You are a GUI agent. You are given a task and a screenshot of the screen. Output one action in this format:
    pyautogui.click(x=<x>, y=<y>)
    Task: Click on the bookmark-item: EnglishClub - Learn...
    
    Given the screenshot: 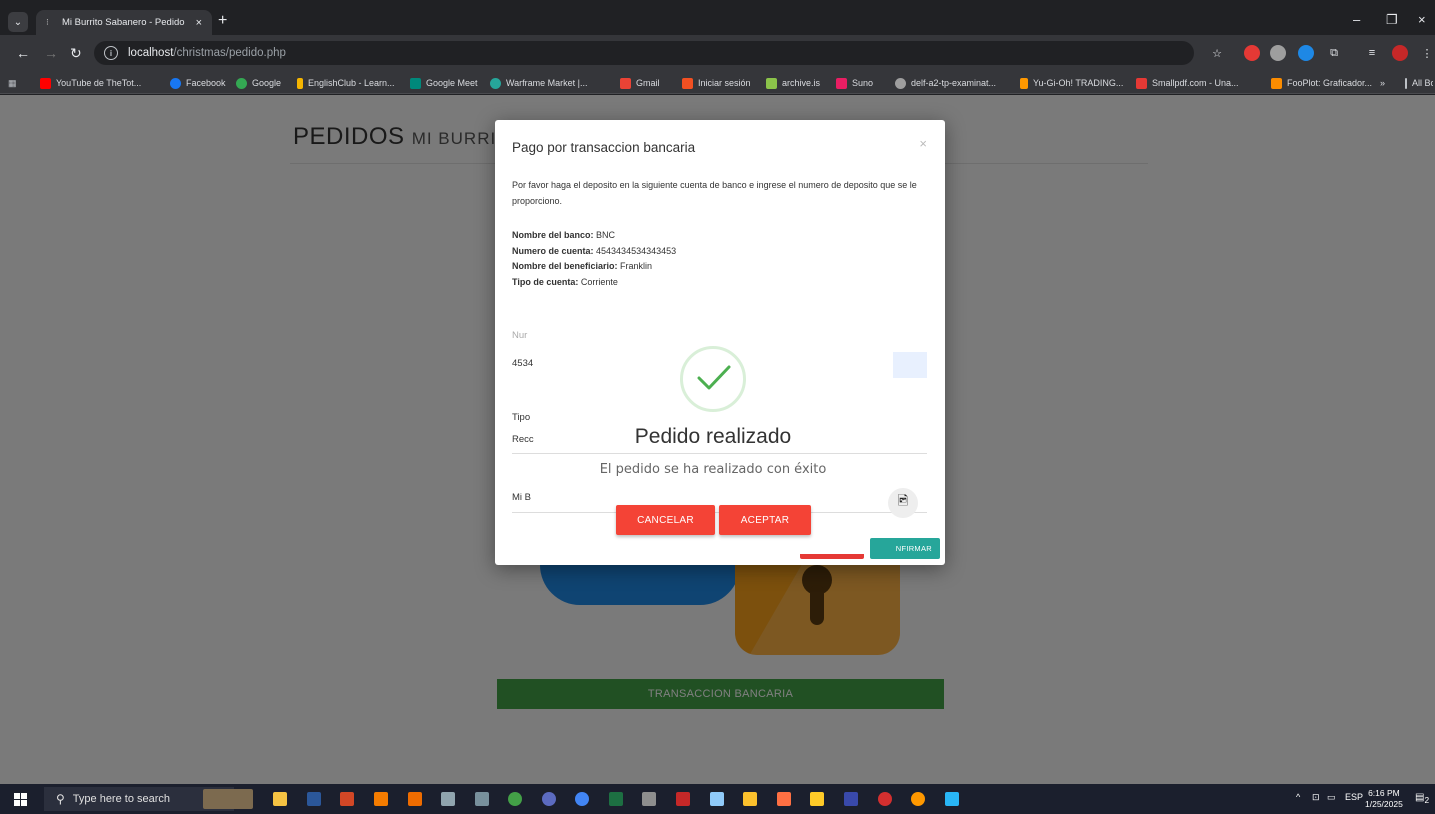 What is the action you would take?
    pyautogui.click(x=346, y=83)
    